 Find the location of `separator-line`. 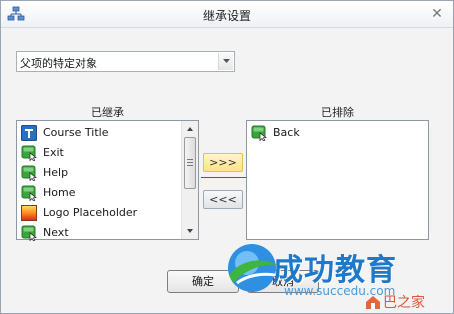

separator-line is located at coordinates (225, 177).